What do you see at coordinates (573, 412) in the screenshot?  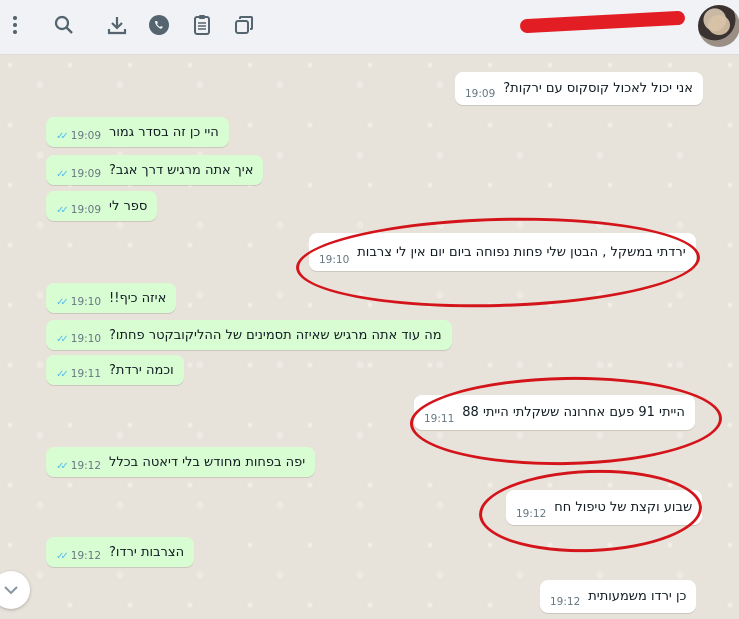 I see `message-text: הייתי 91 פעם אחרונה ששקלתי הייתי 88` at bounding box center [573, 412].